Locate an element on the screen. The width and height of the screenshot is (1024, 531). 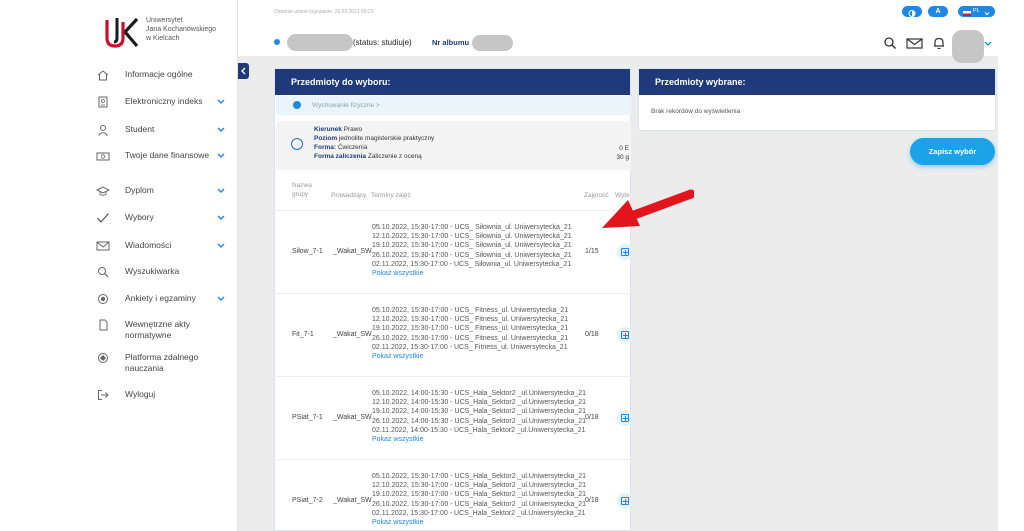
contrast-toggle is located at coordinates (912, 11).